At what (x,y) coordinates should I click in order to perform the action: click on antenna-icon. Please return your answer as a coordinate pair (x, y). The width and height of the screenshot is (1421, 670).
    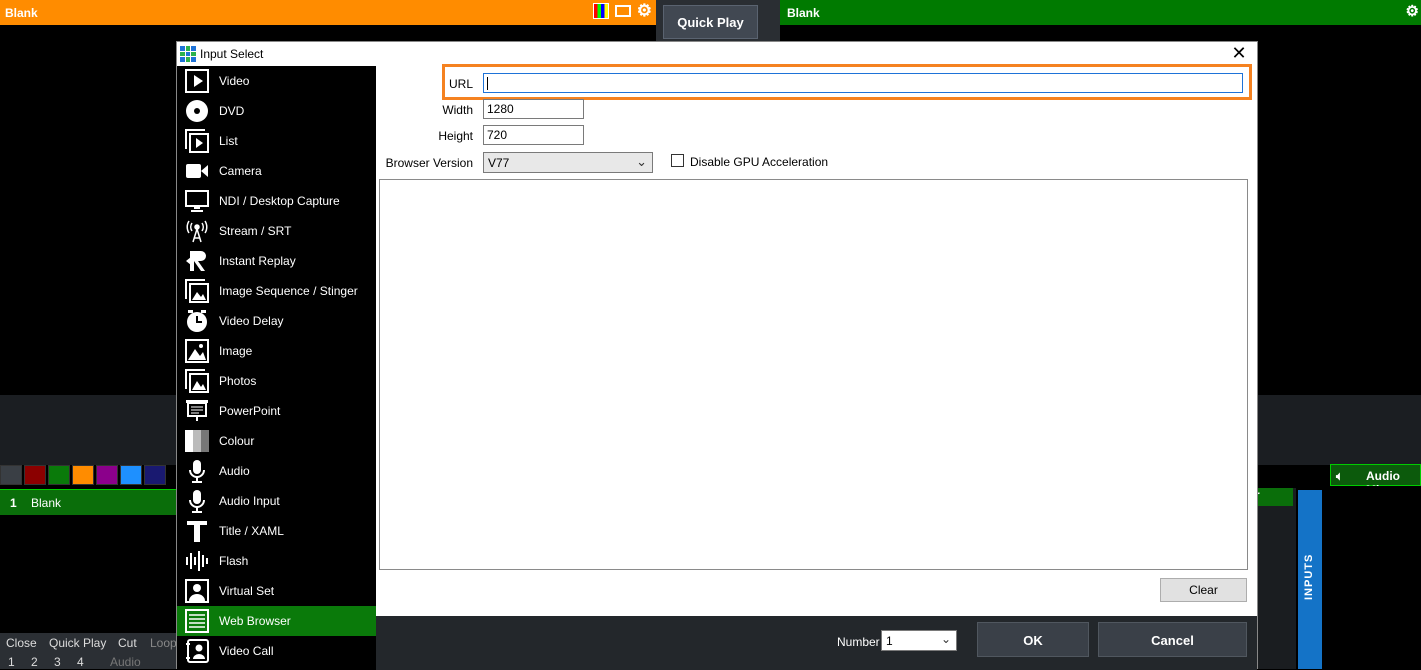
    Looking at the image, I should click on (197, 231).